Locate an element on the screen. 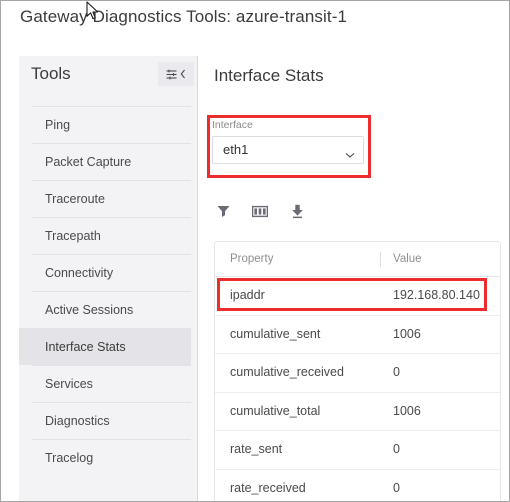 Image resolution: width=510 pixels, height=502 pixels. sidebar-item-packet-capture: Packet Capture is located at coordinates (111, 161).